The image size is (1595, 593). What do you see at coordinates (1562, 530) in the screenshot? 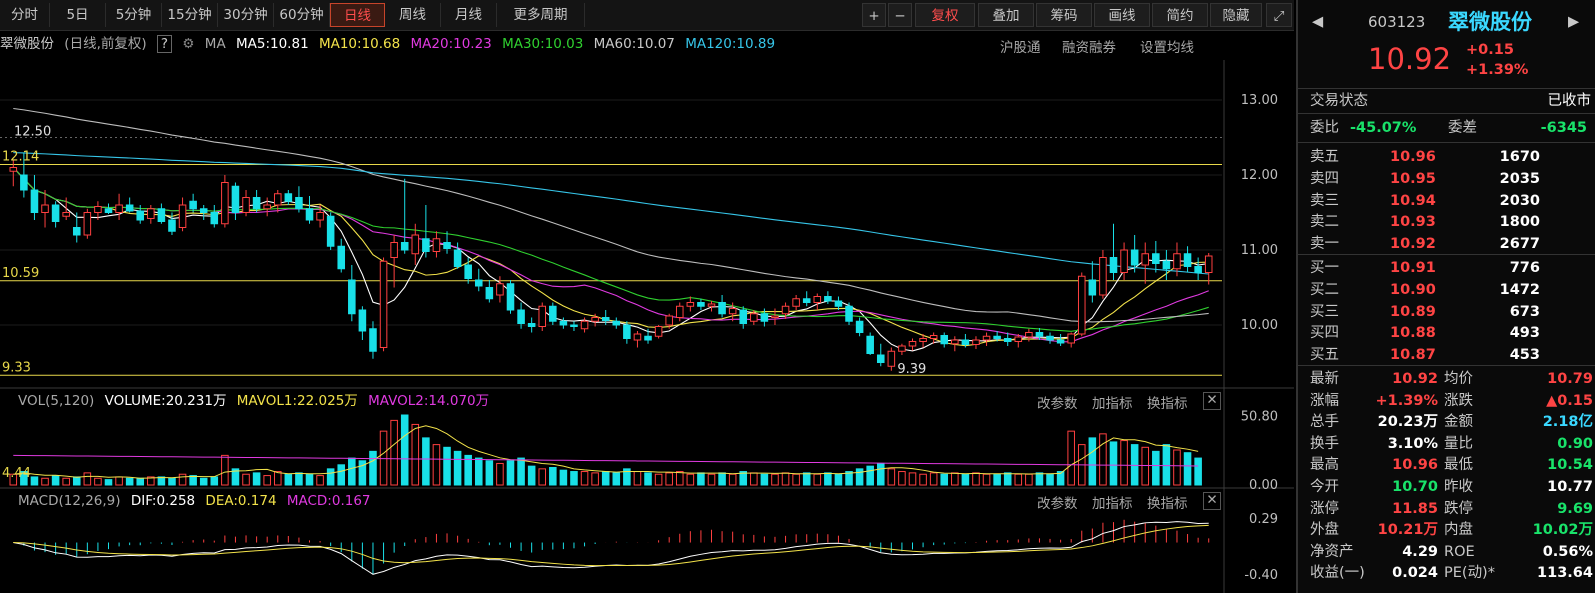
I see `stat-value: 10.02万` at bounding box center [1562, 530].